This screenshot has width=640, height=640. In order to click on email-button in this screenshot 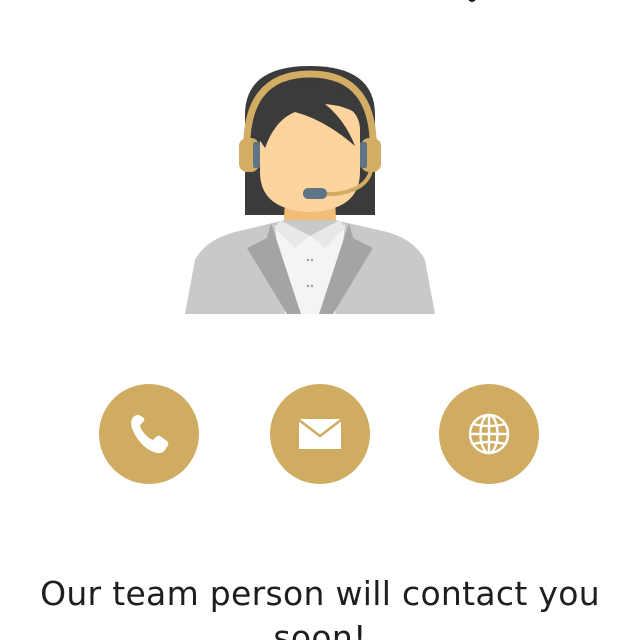, I will do `click(320, 434)`.